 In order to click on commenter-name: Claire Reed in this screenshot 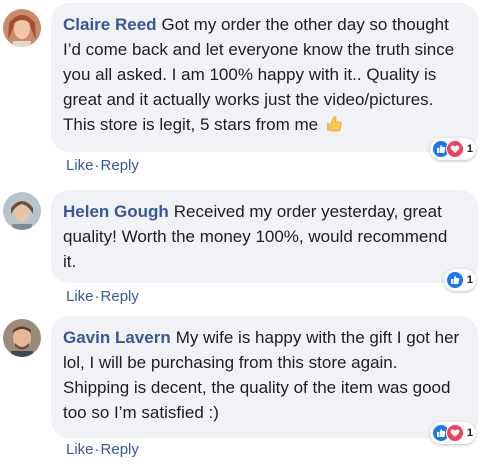, I will do `click(110, 24)`.